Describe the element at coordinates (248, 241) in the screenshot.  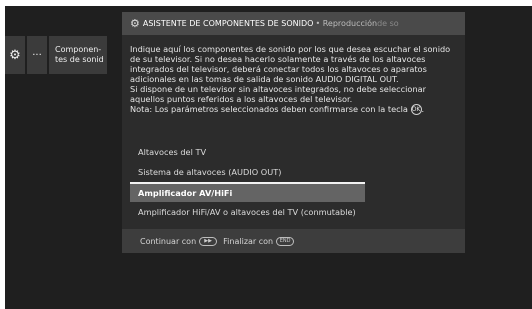
I see `finish-label: Finalizar con` at that location.